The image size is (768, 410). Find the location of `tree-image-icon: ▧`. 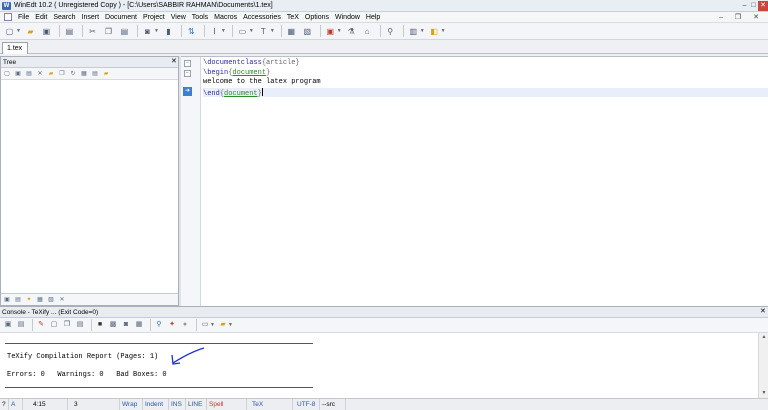

tree-image-icon: ▧ is located at coordinates (51, 300).